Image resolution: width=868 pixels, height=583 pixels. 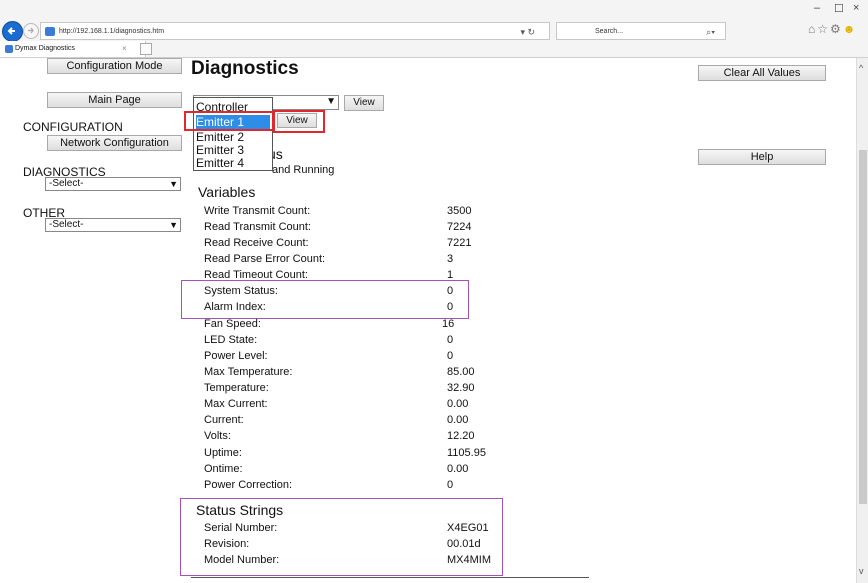 What do you see at coordinates (364, 103) in the screenshot?
I see `view-button: View` at bounding box center [364, 103].